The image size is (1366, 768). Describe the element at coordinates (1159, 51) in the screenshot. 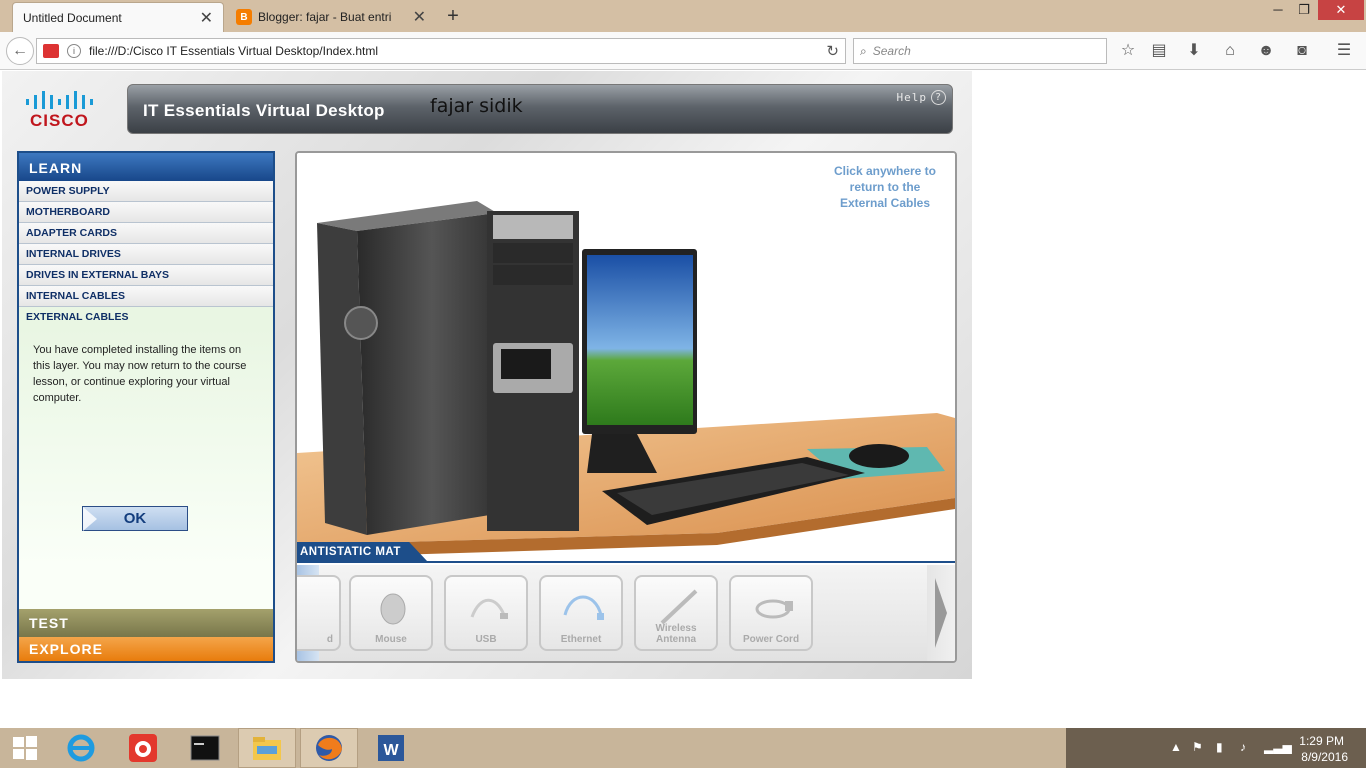

I see `reading-list-icon: ▤` at that location.